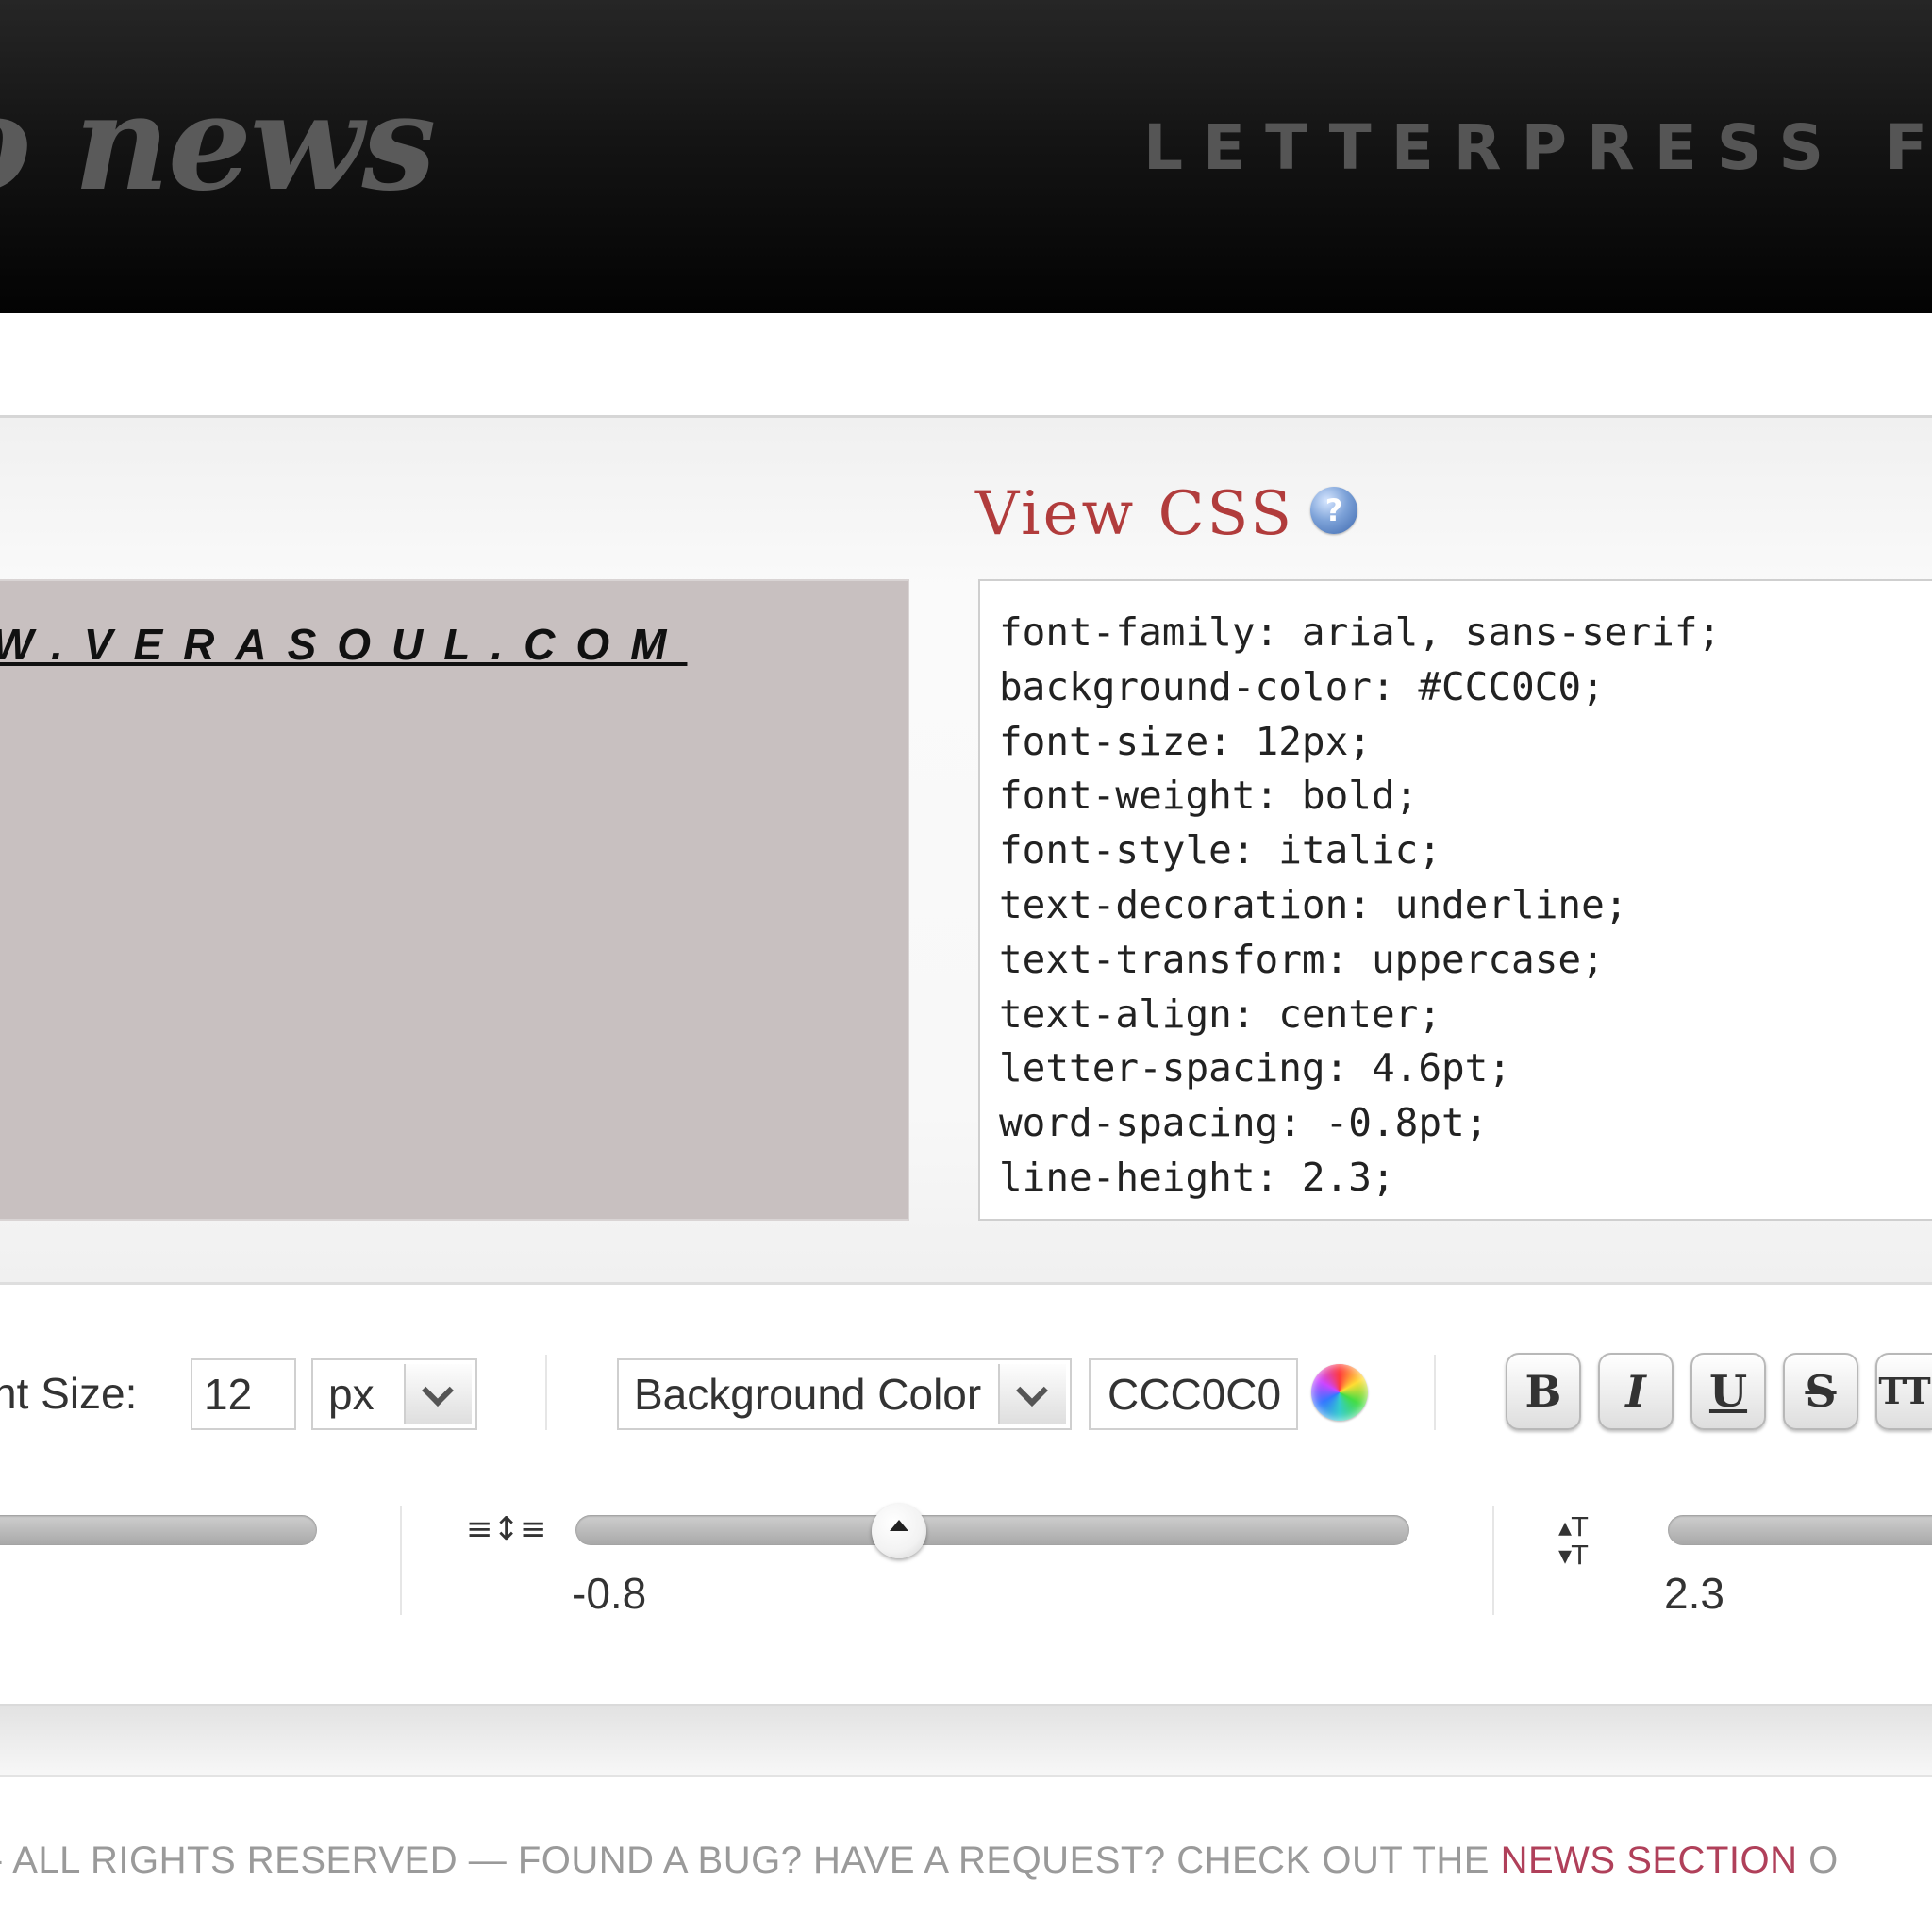 This screenshot has height=1932, width=1932. Describe the element at coordinates (1636, 1392) in the screenshot. I see `italic-button: I` at that location.